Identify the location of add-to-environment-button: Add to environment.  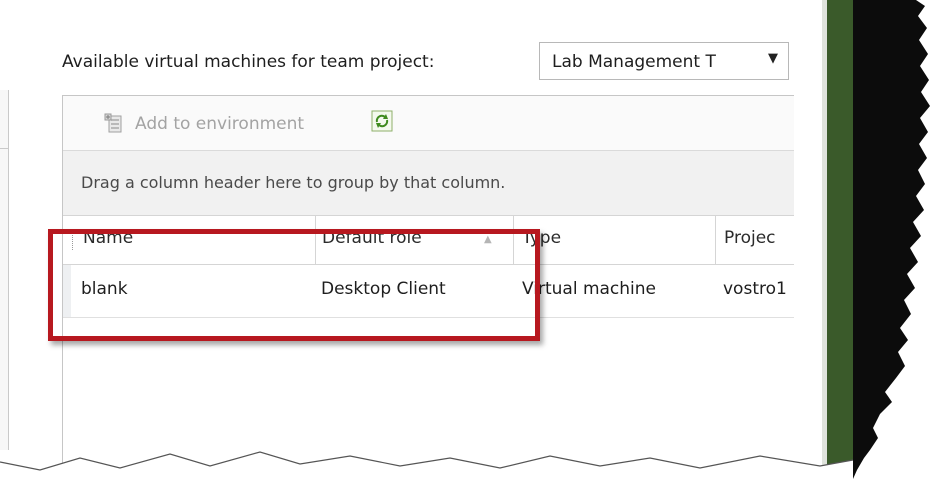
(203, 124).